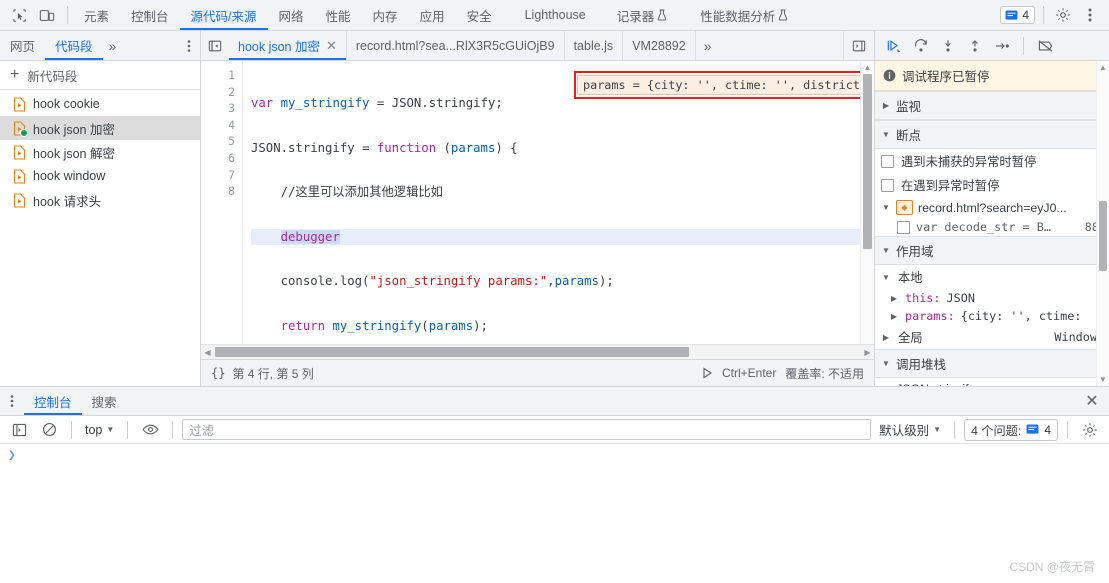 This screenshot has height=583, width=1109. What do you see at coordinates (96, 15) in the screenshot?
I see `tab-elements: 元素` at bounding box center [96, 15].